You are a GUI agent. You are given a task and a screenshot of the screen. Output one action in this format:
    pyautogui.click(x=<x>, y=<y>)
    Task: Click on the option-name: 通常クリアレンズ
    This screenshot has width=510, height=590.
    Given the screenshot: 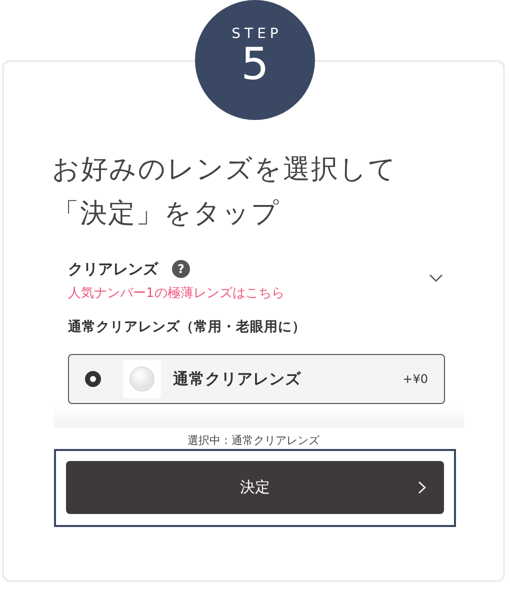 What is the action you would take?
    pyautogui.click(x=237, y=379)
    